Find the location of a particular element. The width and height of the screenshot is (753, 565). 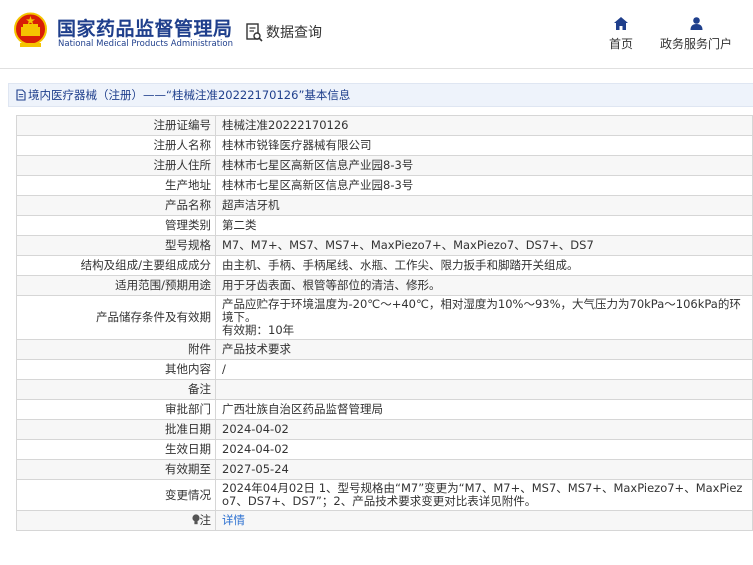

field-value: 第二类 is located at coordinates (484, 225).